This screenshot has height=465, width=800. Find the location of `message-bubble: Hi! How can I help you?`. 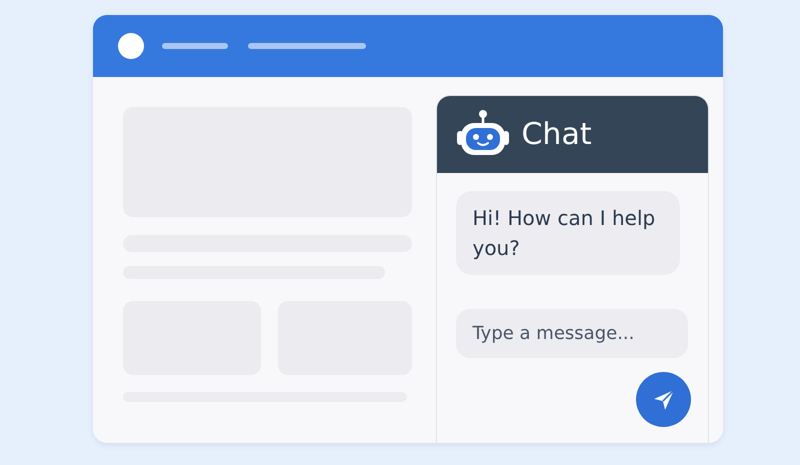

message-bubble: Hi! How can I help you? is located at coordinates (568, 233).